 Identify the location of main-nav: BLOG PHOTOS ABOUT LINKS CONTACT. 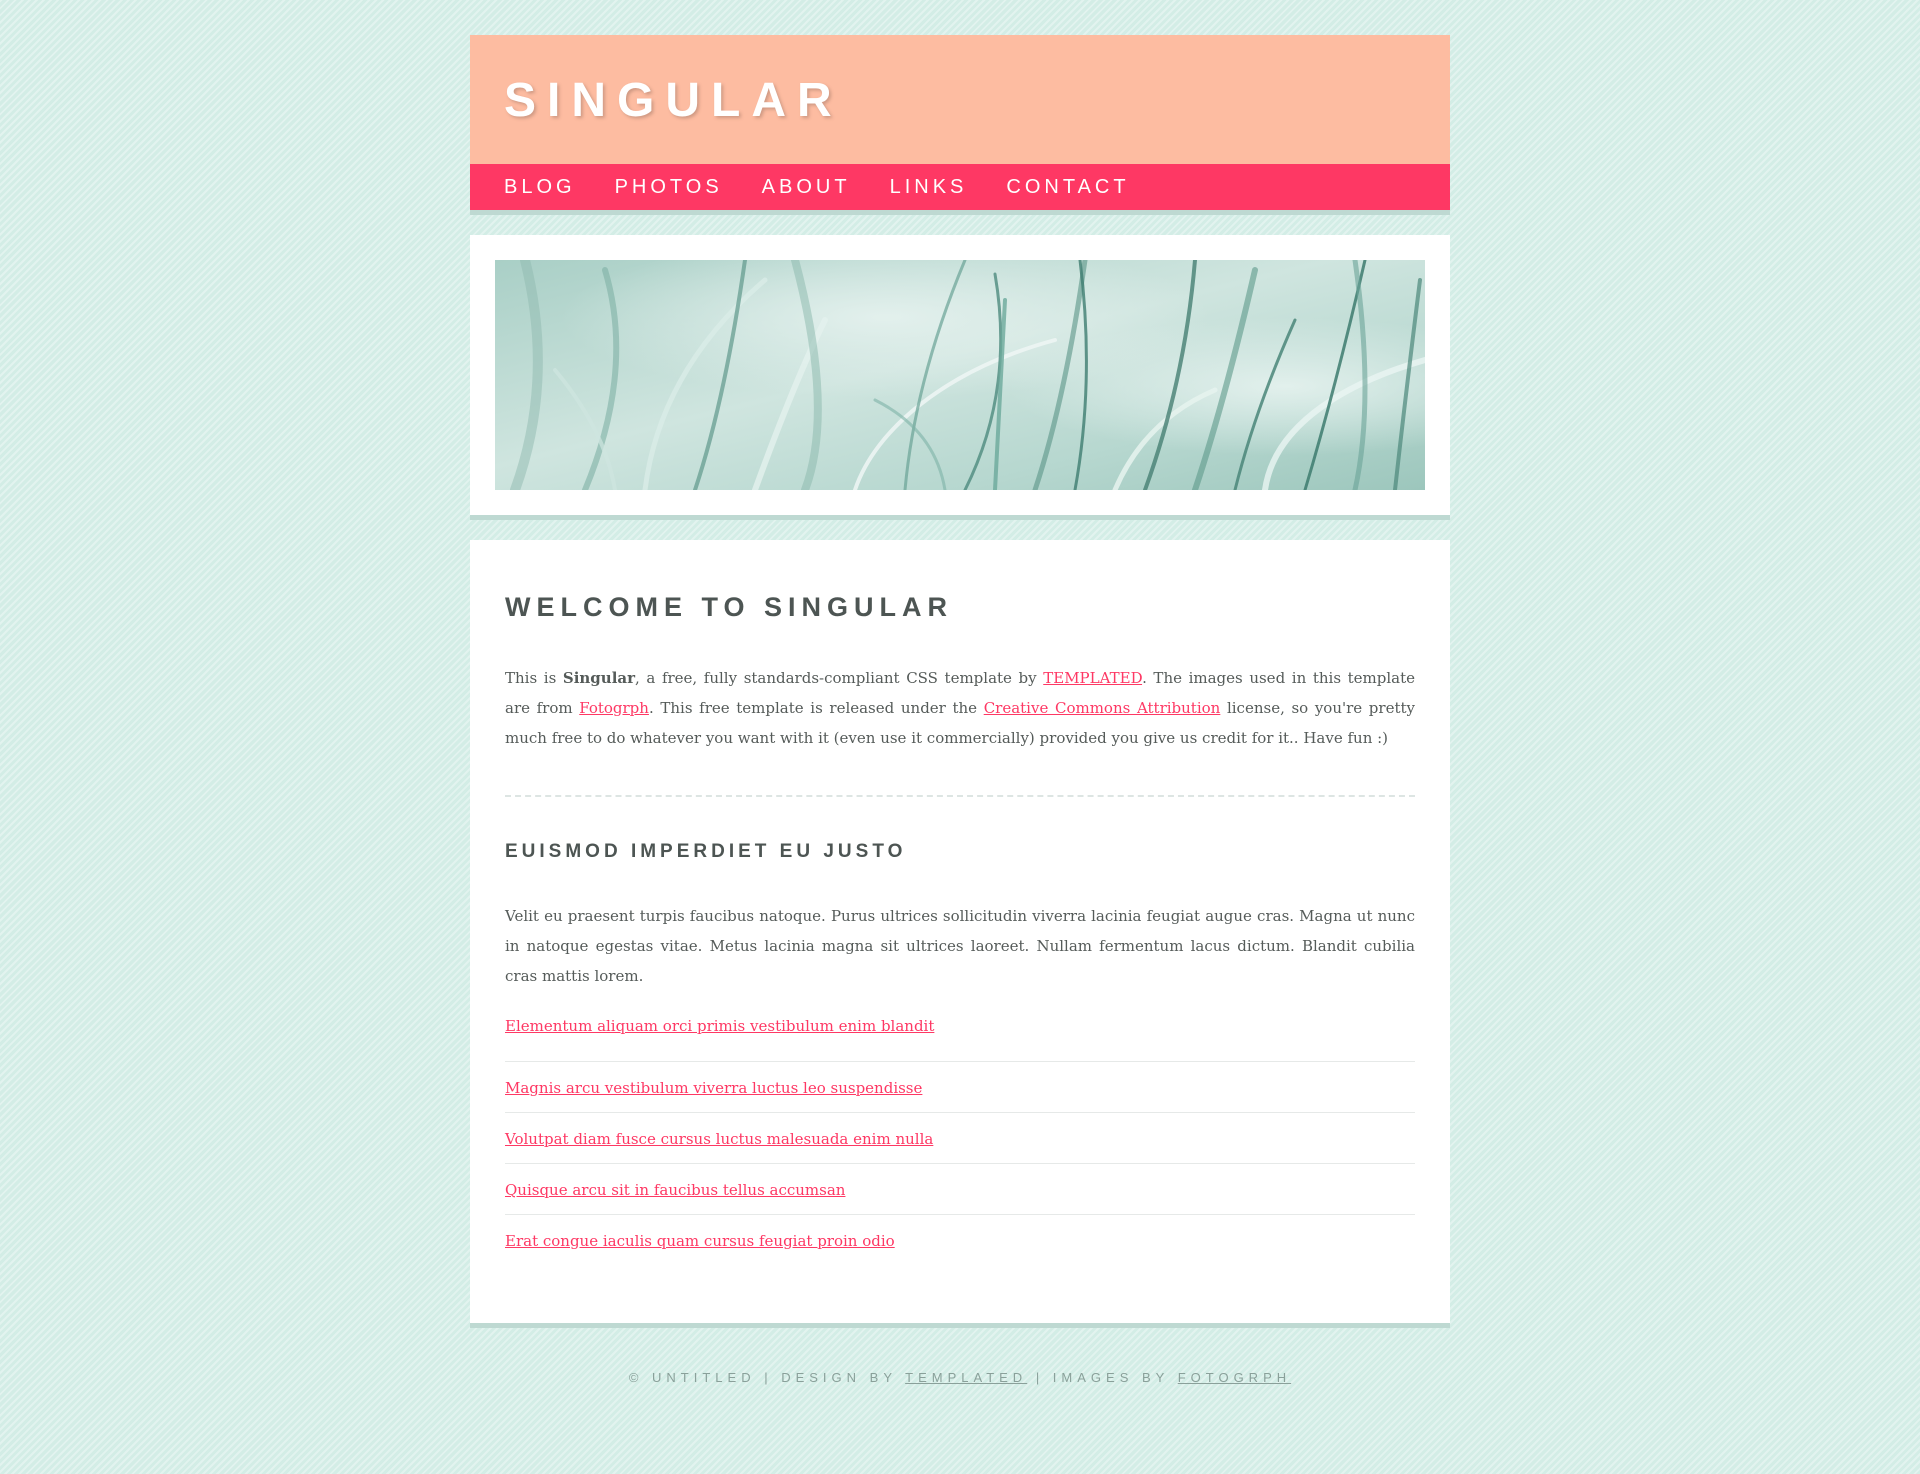
(960, 187).